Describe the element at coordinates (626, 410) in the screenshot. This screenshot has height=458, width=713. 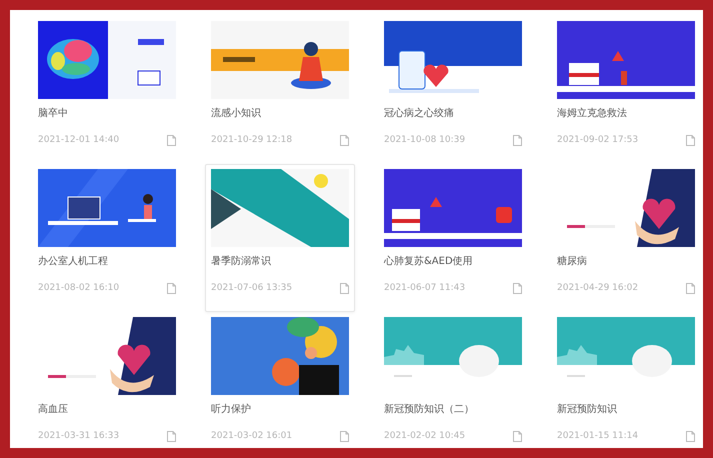
I see `course-title: 新冠预防知识` at that location.